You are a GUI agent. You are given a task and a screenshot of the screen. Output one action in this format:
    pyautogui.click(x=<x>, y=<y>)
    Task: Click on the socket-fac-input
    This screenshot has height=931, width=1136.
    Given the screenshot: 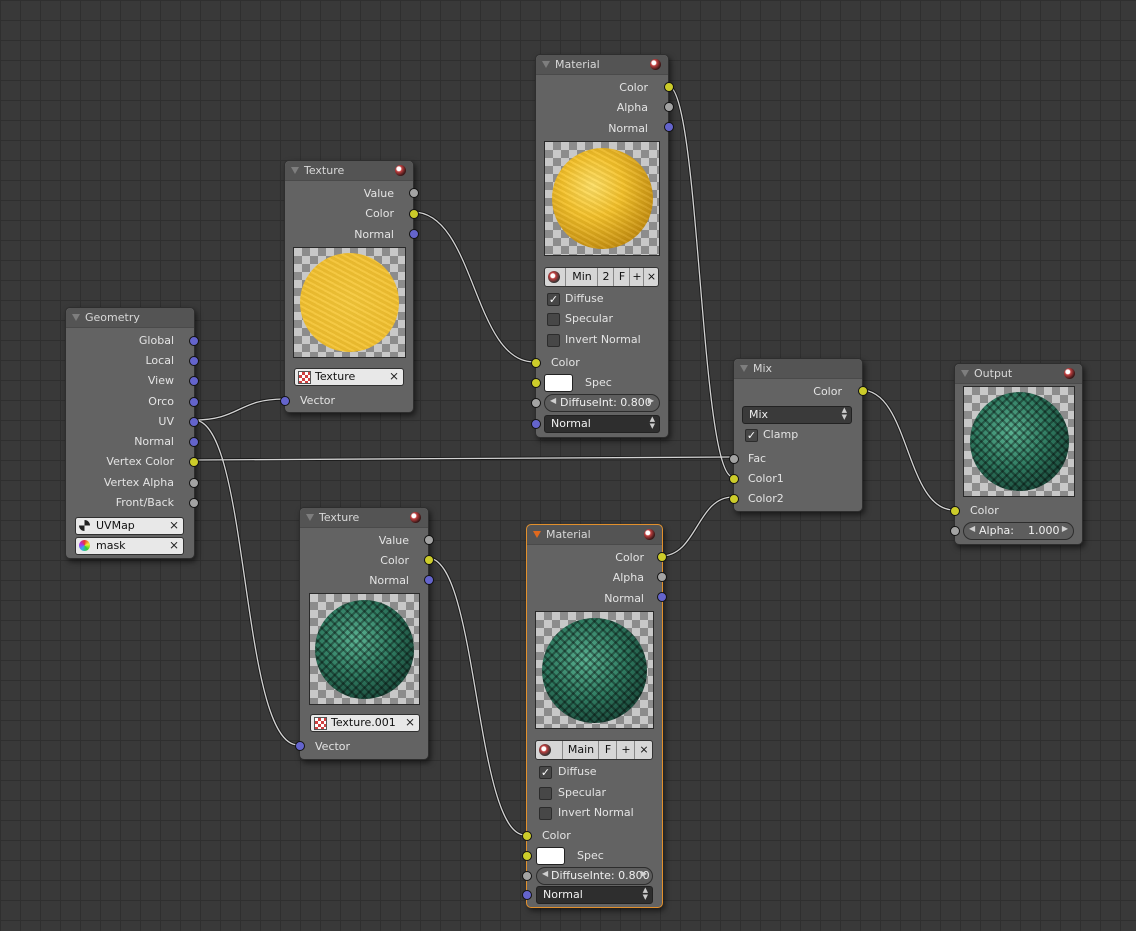 What is the action you would take?
    pyautogui.click(x=734, y=459)
    